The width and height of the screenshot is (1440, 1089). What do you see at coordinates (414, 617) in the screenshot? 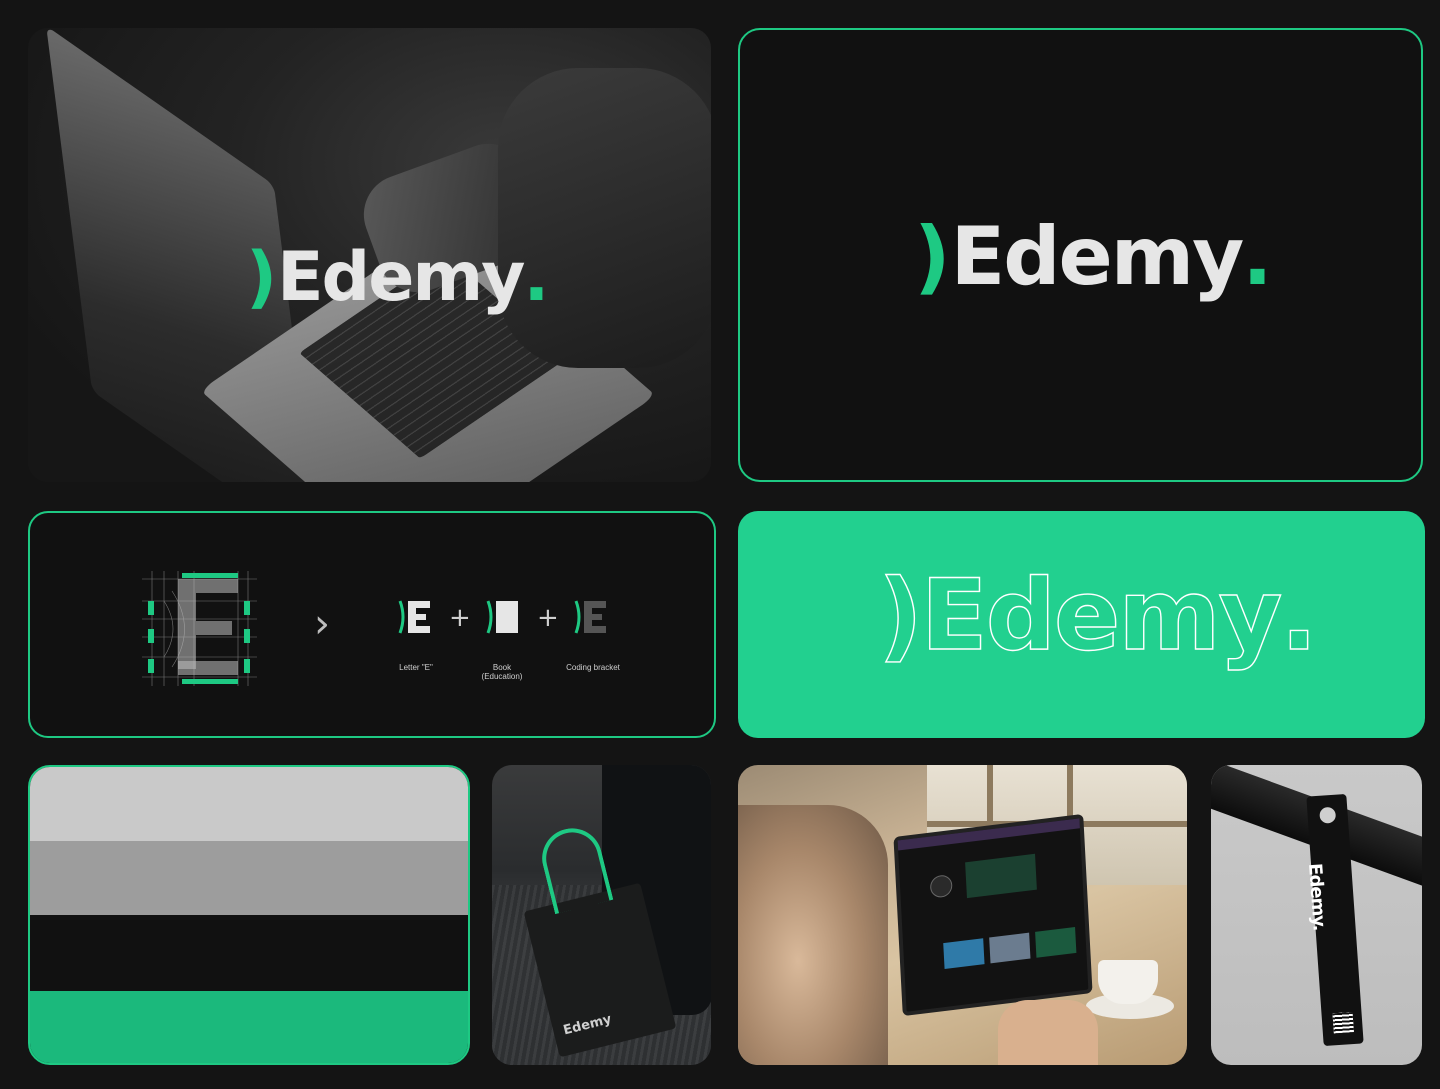
I see `letter-e-icon` at bounding box center [414, 617].